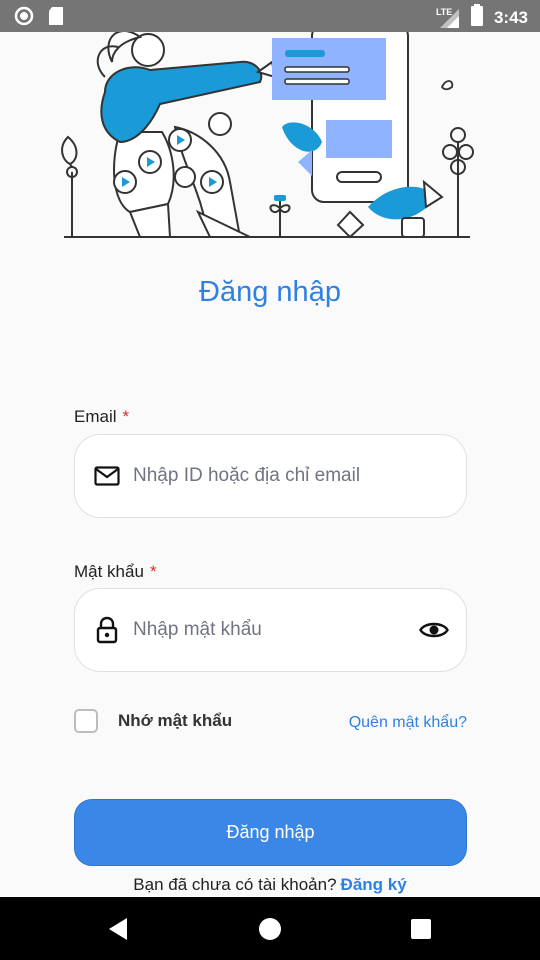 This screenshot has height=960, width=540. Describe the element at coordinates (109, 571) in the screenshot. I see `password-label-text: Mật khẩu` at that location.